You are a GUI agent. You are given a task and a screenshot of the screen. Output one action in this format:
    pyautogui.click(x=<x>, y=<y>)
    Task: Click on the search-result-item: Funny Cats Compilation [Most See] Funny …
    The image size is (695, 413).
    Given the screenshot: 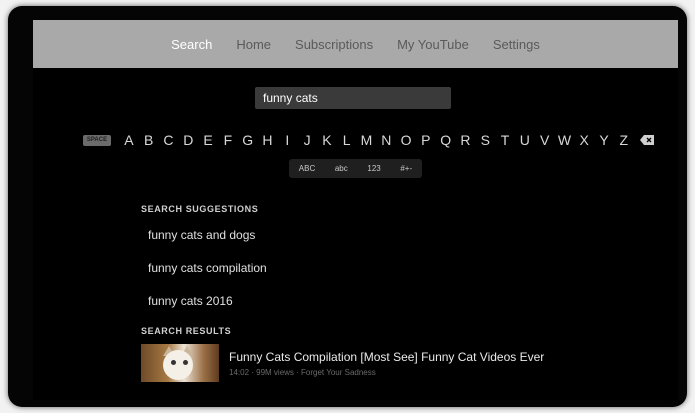 What is the action you would take?
    pyautogui.click(x=356, y=364)
    